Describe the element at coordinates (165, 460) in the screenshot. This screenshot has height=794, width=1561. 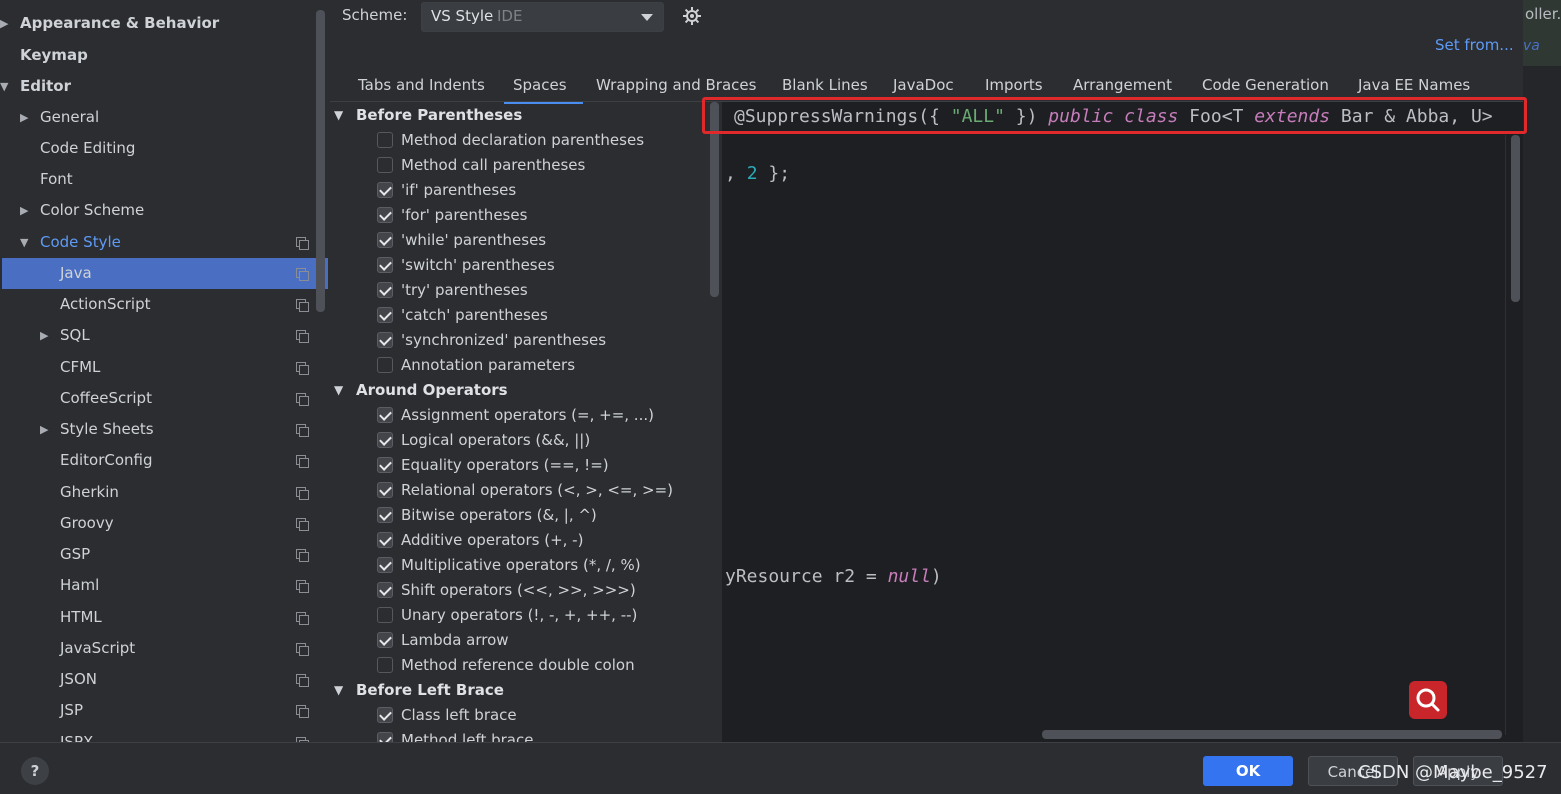
I see `tree-item-editorconfig: EditorConfig` at that location.